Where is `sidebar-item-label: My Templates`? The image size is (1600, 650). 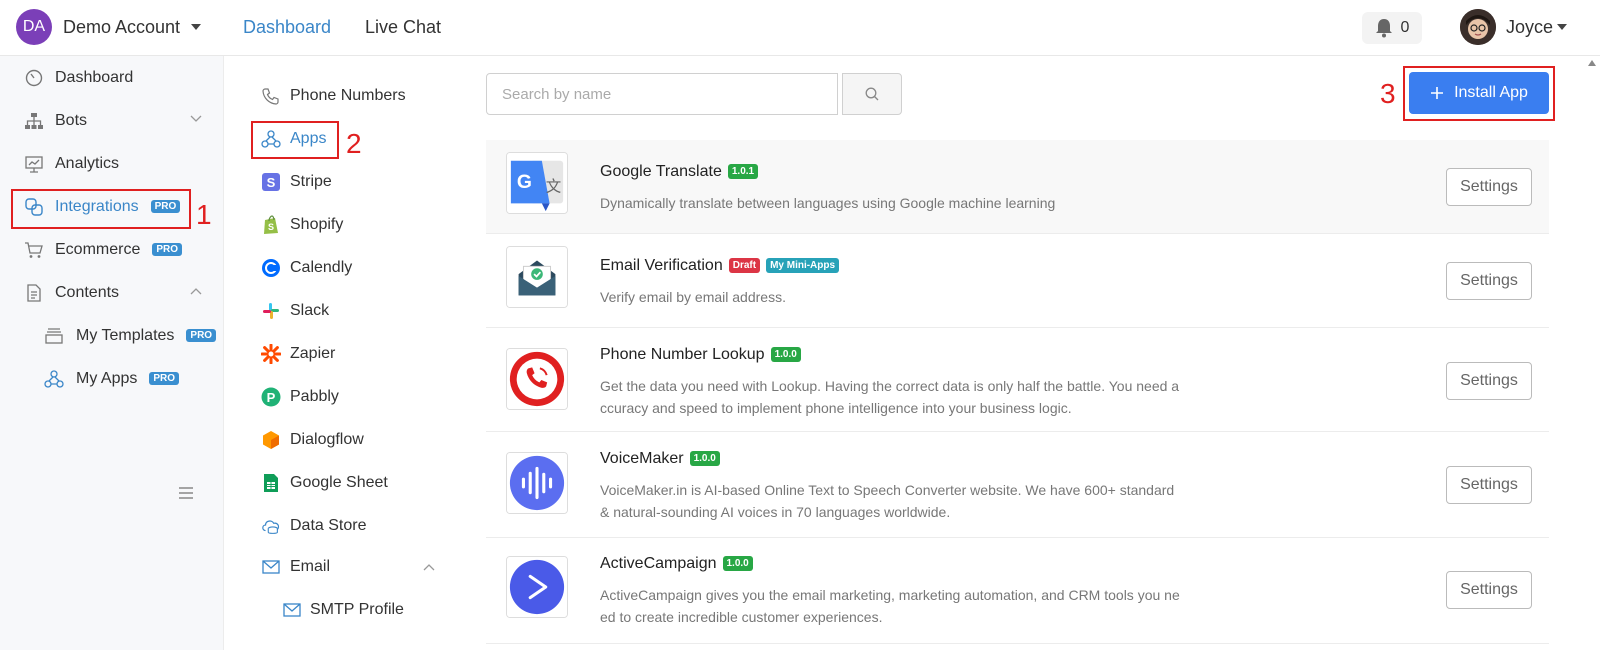 sidebar-item-label: My Templates is located at coordinates (125, 335).